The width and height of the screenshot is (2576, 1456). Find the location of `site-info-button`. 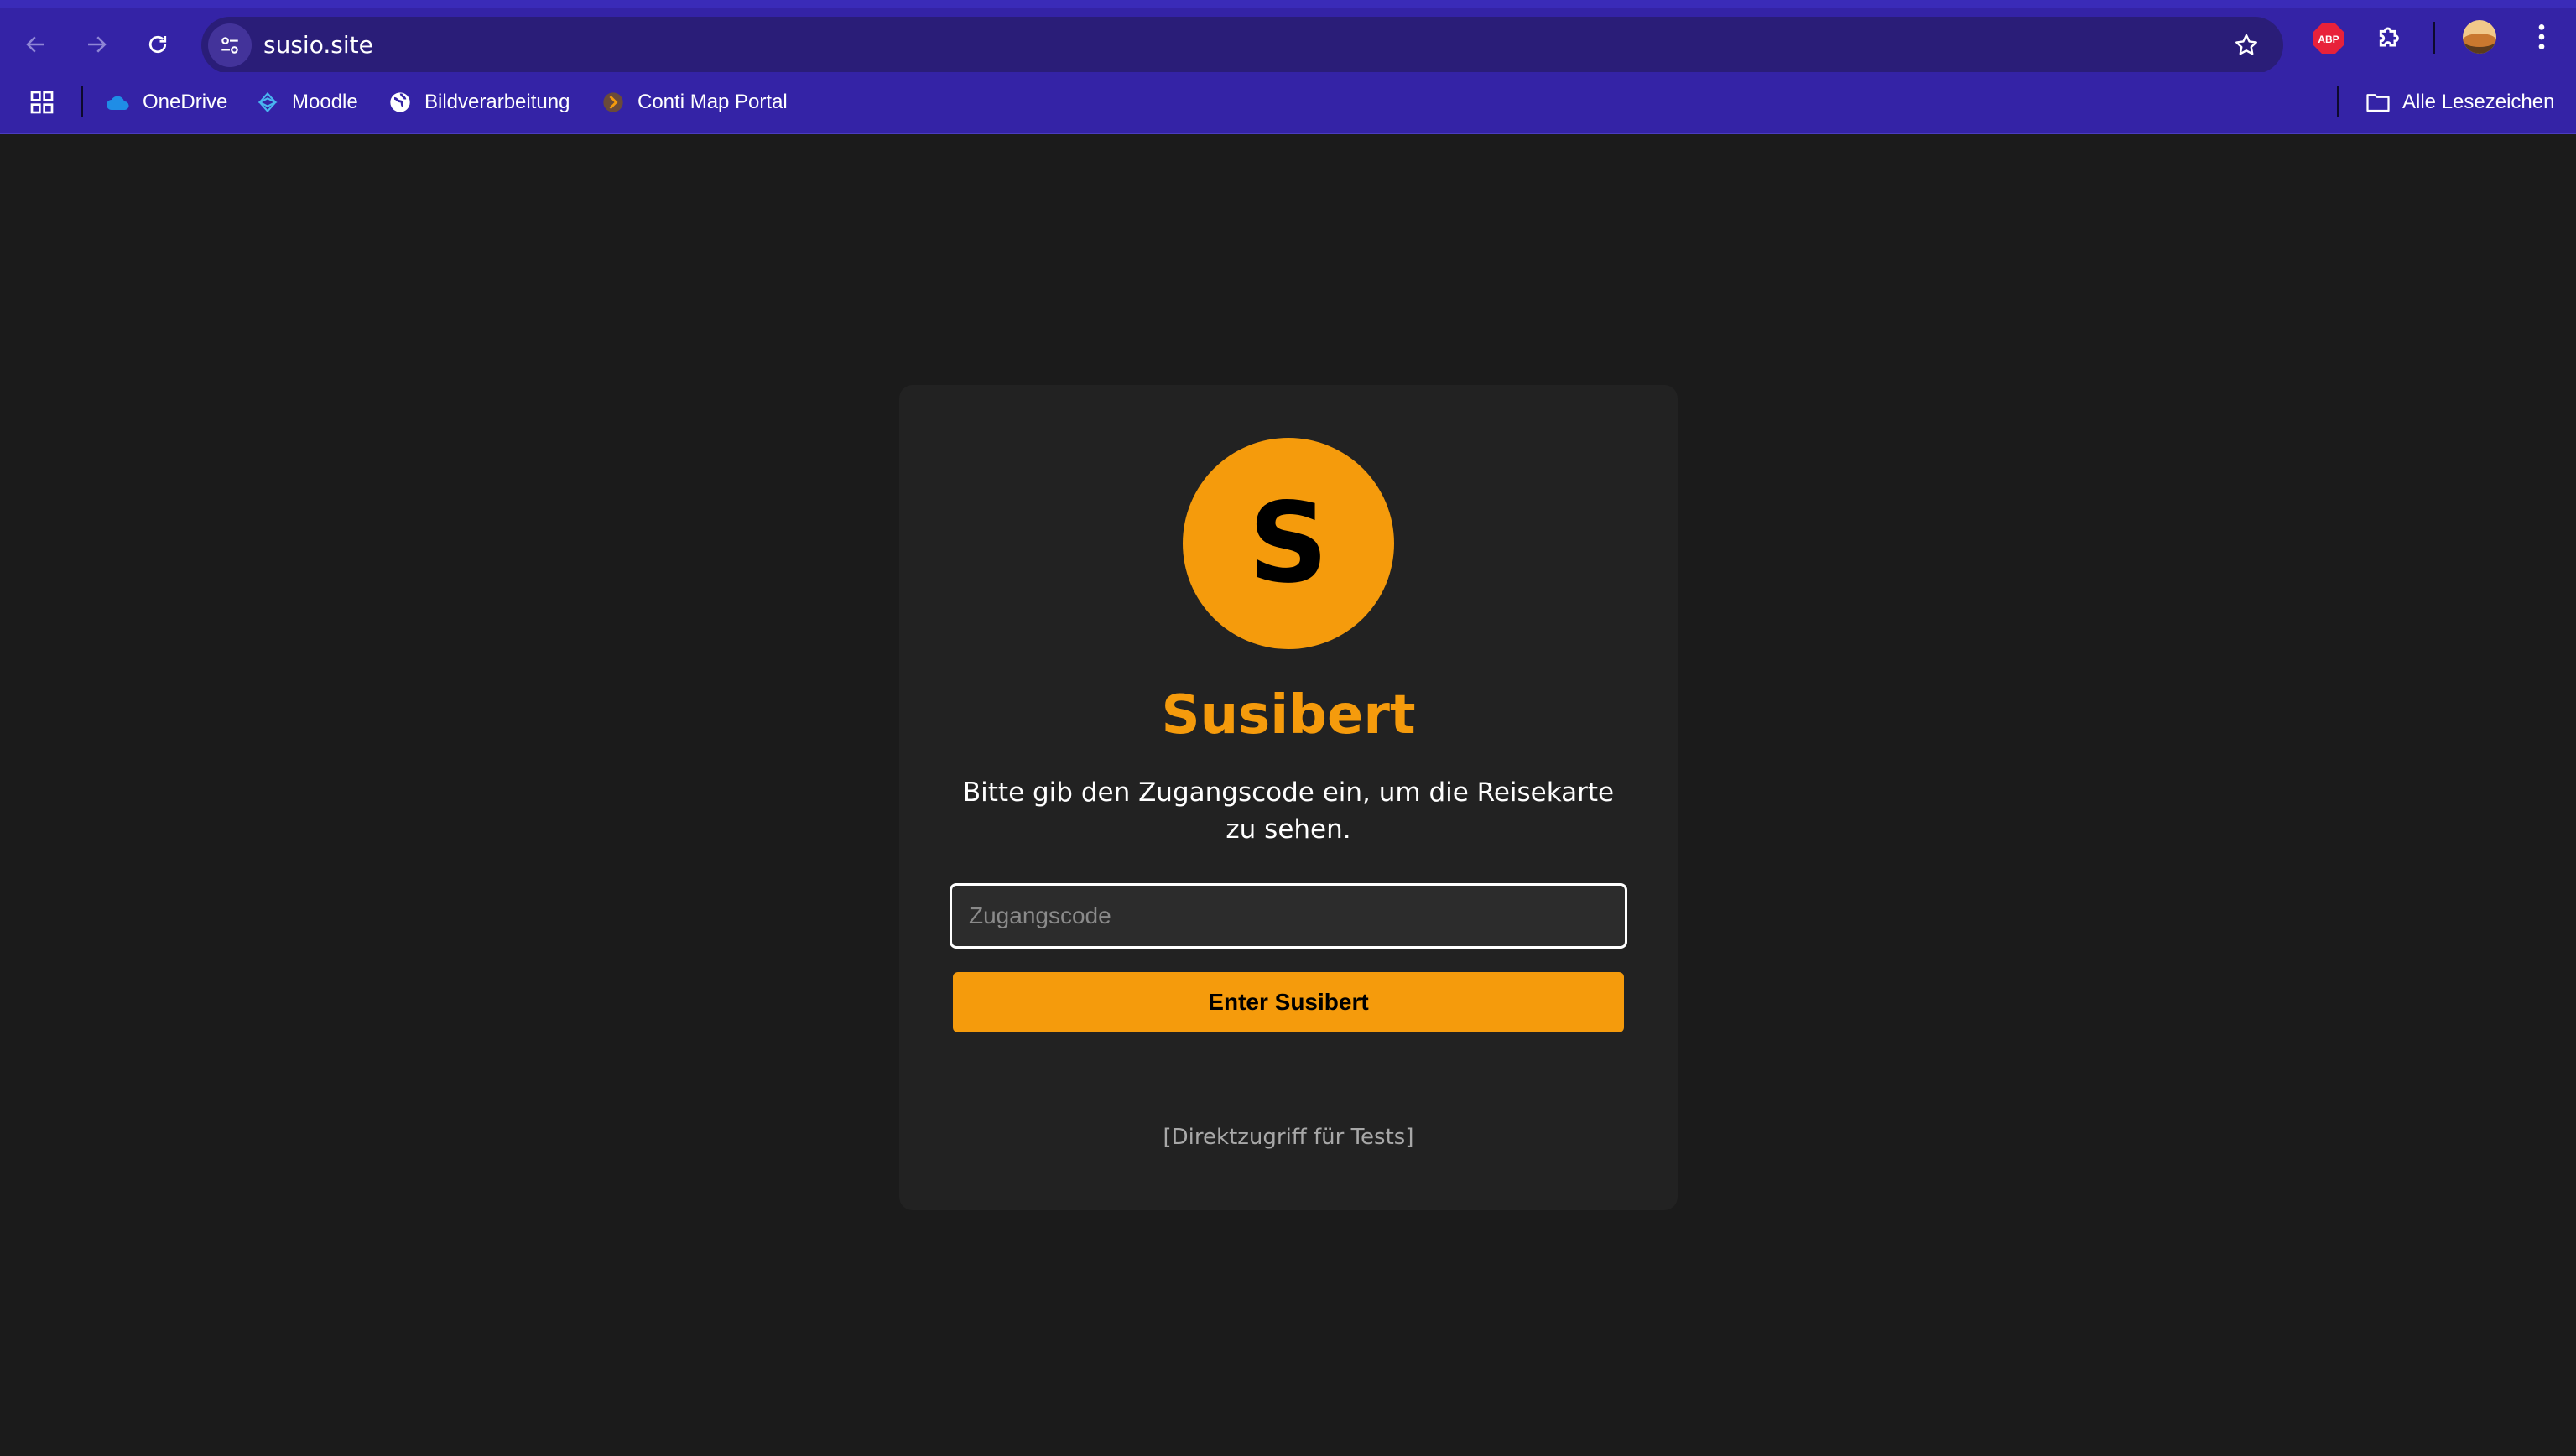

site-info-button is located at coordinates (230, 45).